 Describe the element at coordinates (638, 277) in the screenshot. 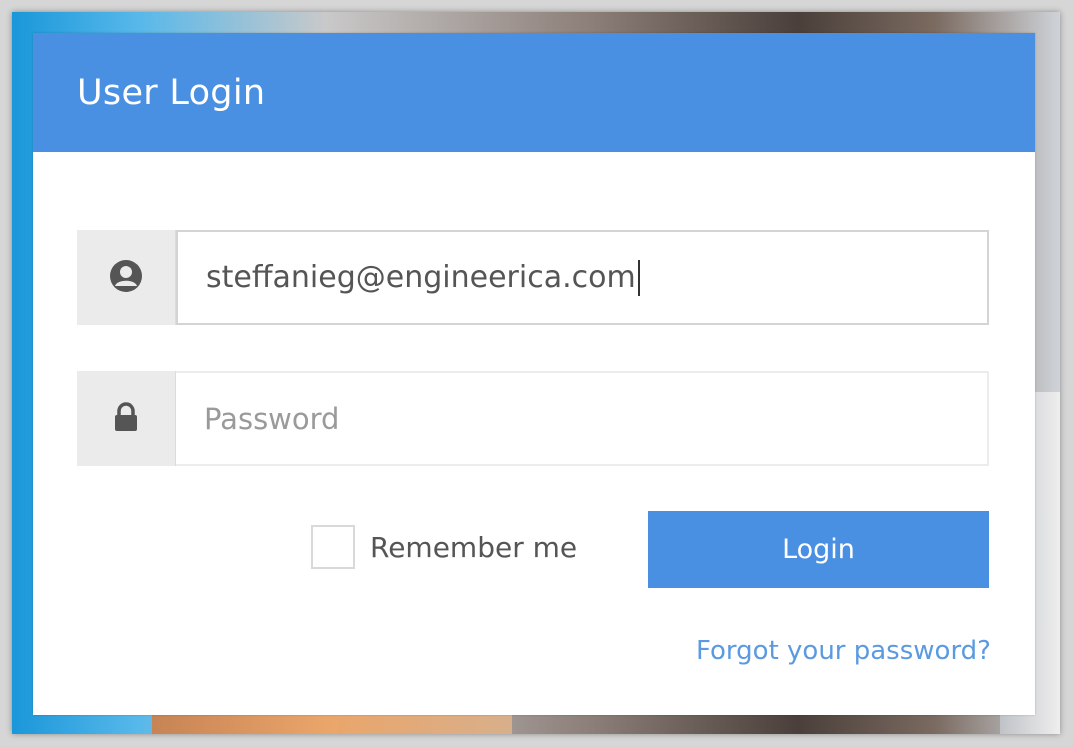

I see `text-caret` at that location.